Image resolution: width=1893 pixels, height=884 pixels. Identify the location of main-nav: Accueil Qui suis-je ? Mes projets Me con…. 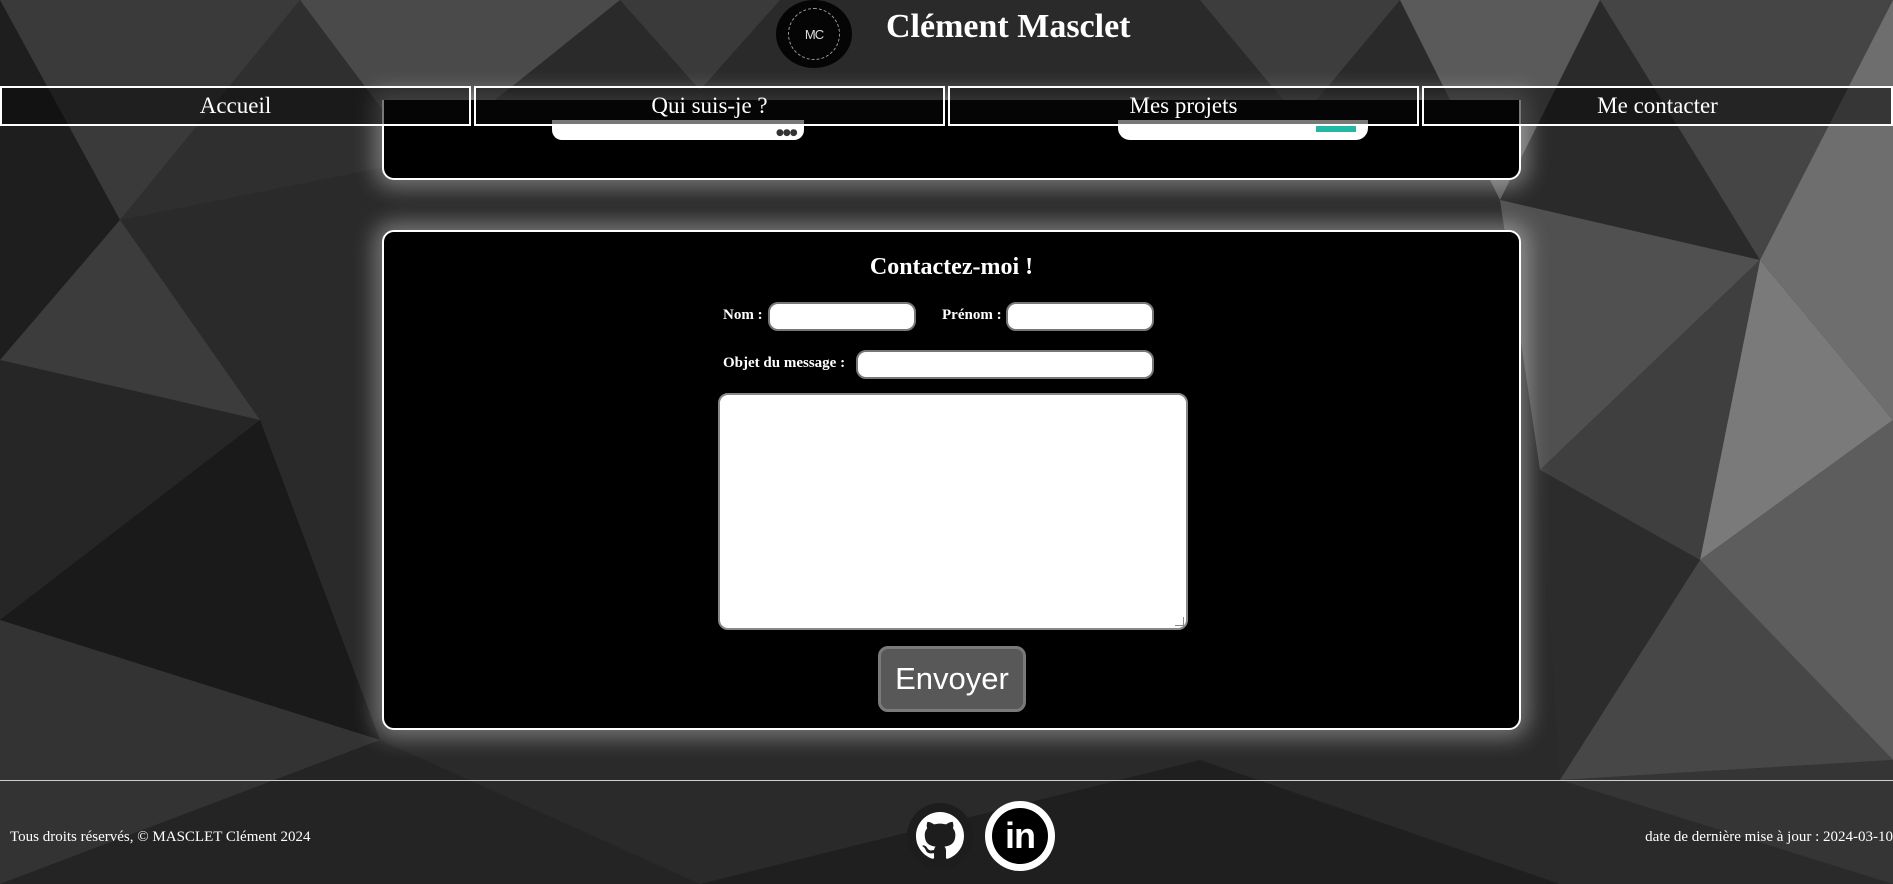
(946, 106).